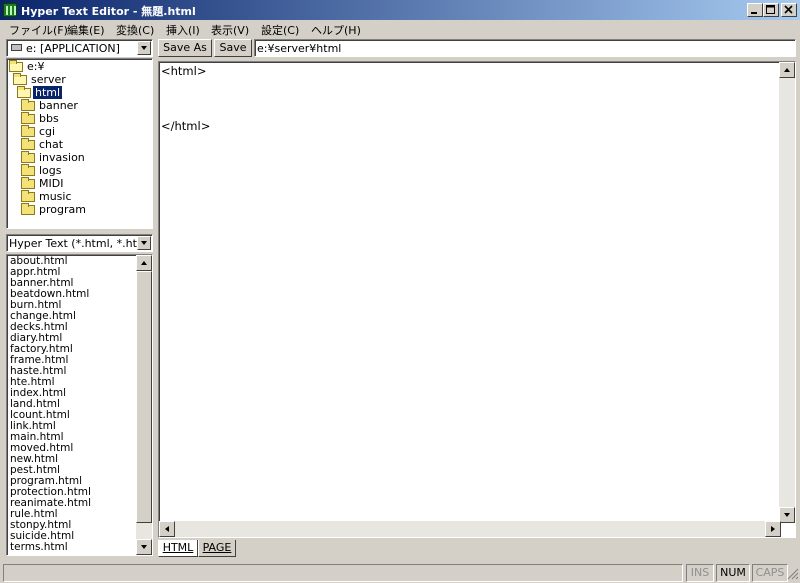  What do you see at coordinates (167, 529) in the screenshot?
I see `scroll-left-button` at bounding box center [167, 529].